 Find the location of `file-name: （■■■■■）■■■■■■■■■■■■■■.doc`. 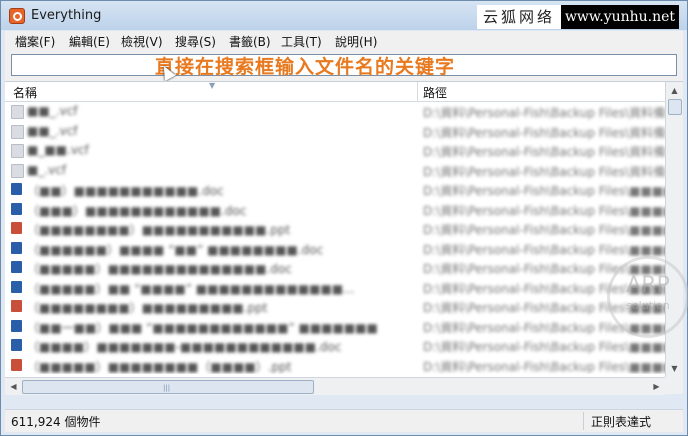

file-name: （■■■■■）■■■■■■■■■■■■■■.doc is located at coordinates (159, 269).